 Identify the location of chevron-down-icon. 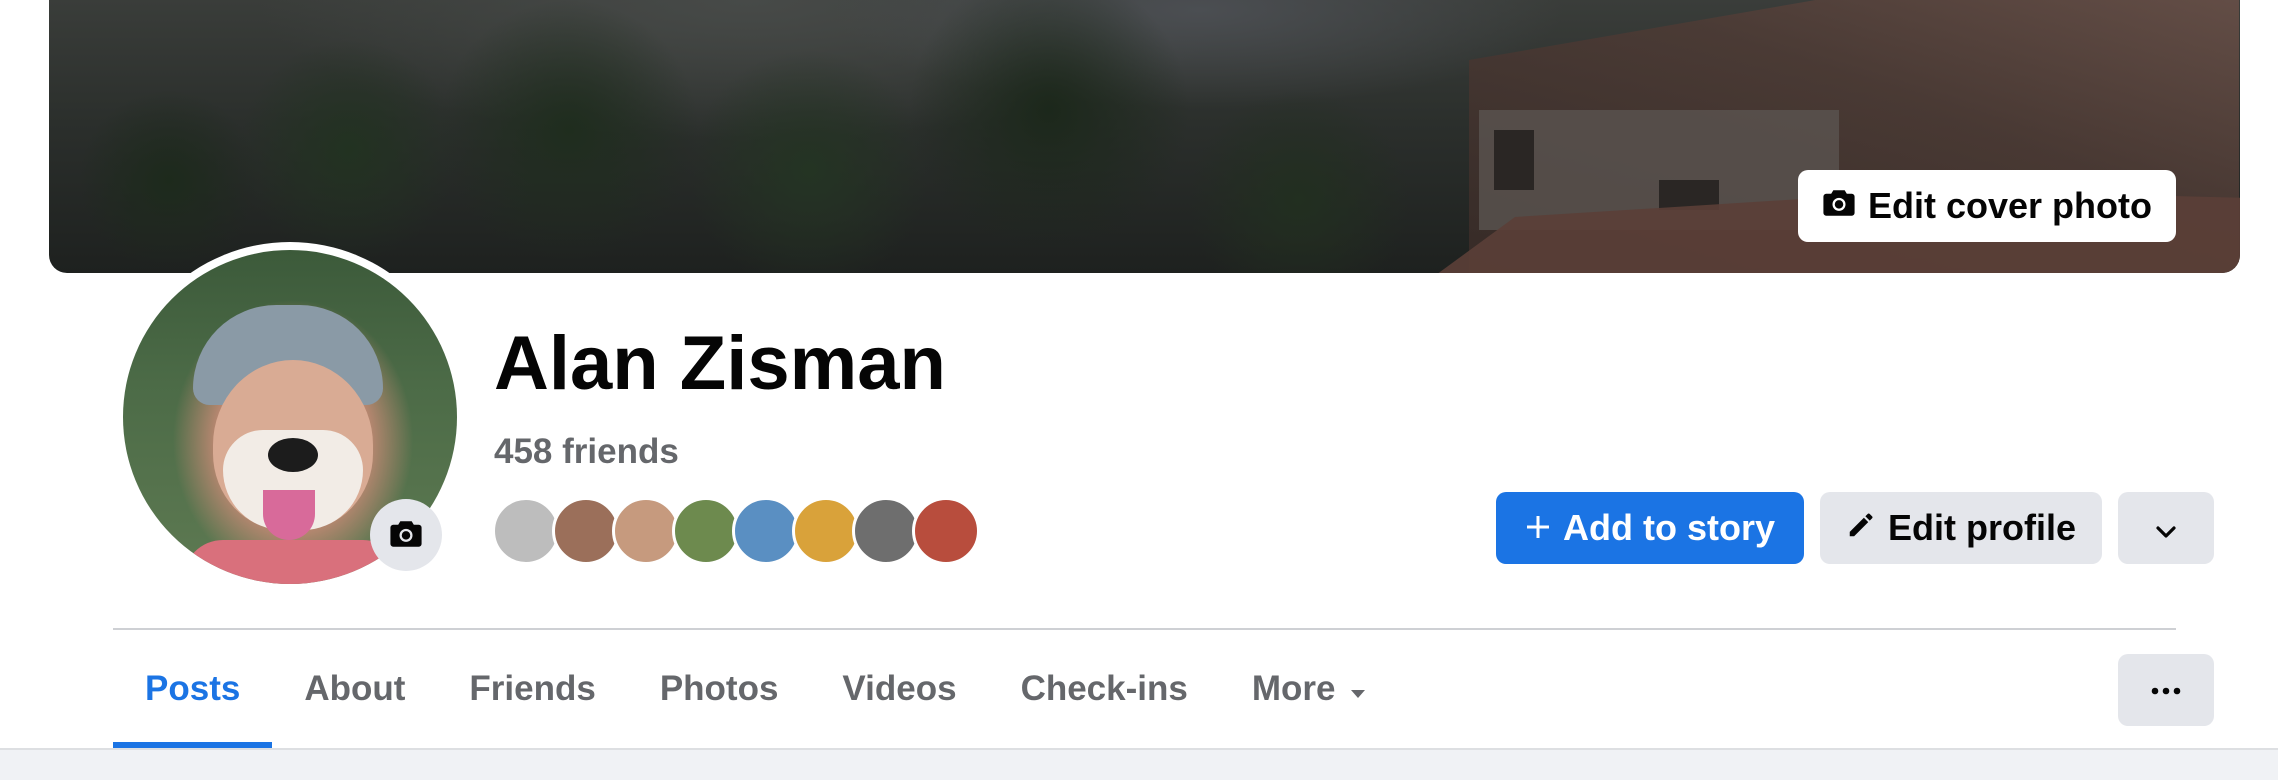
(2166, 528).